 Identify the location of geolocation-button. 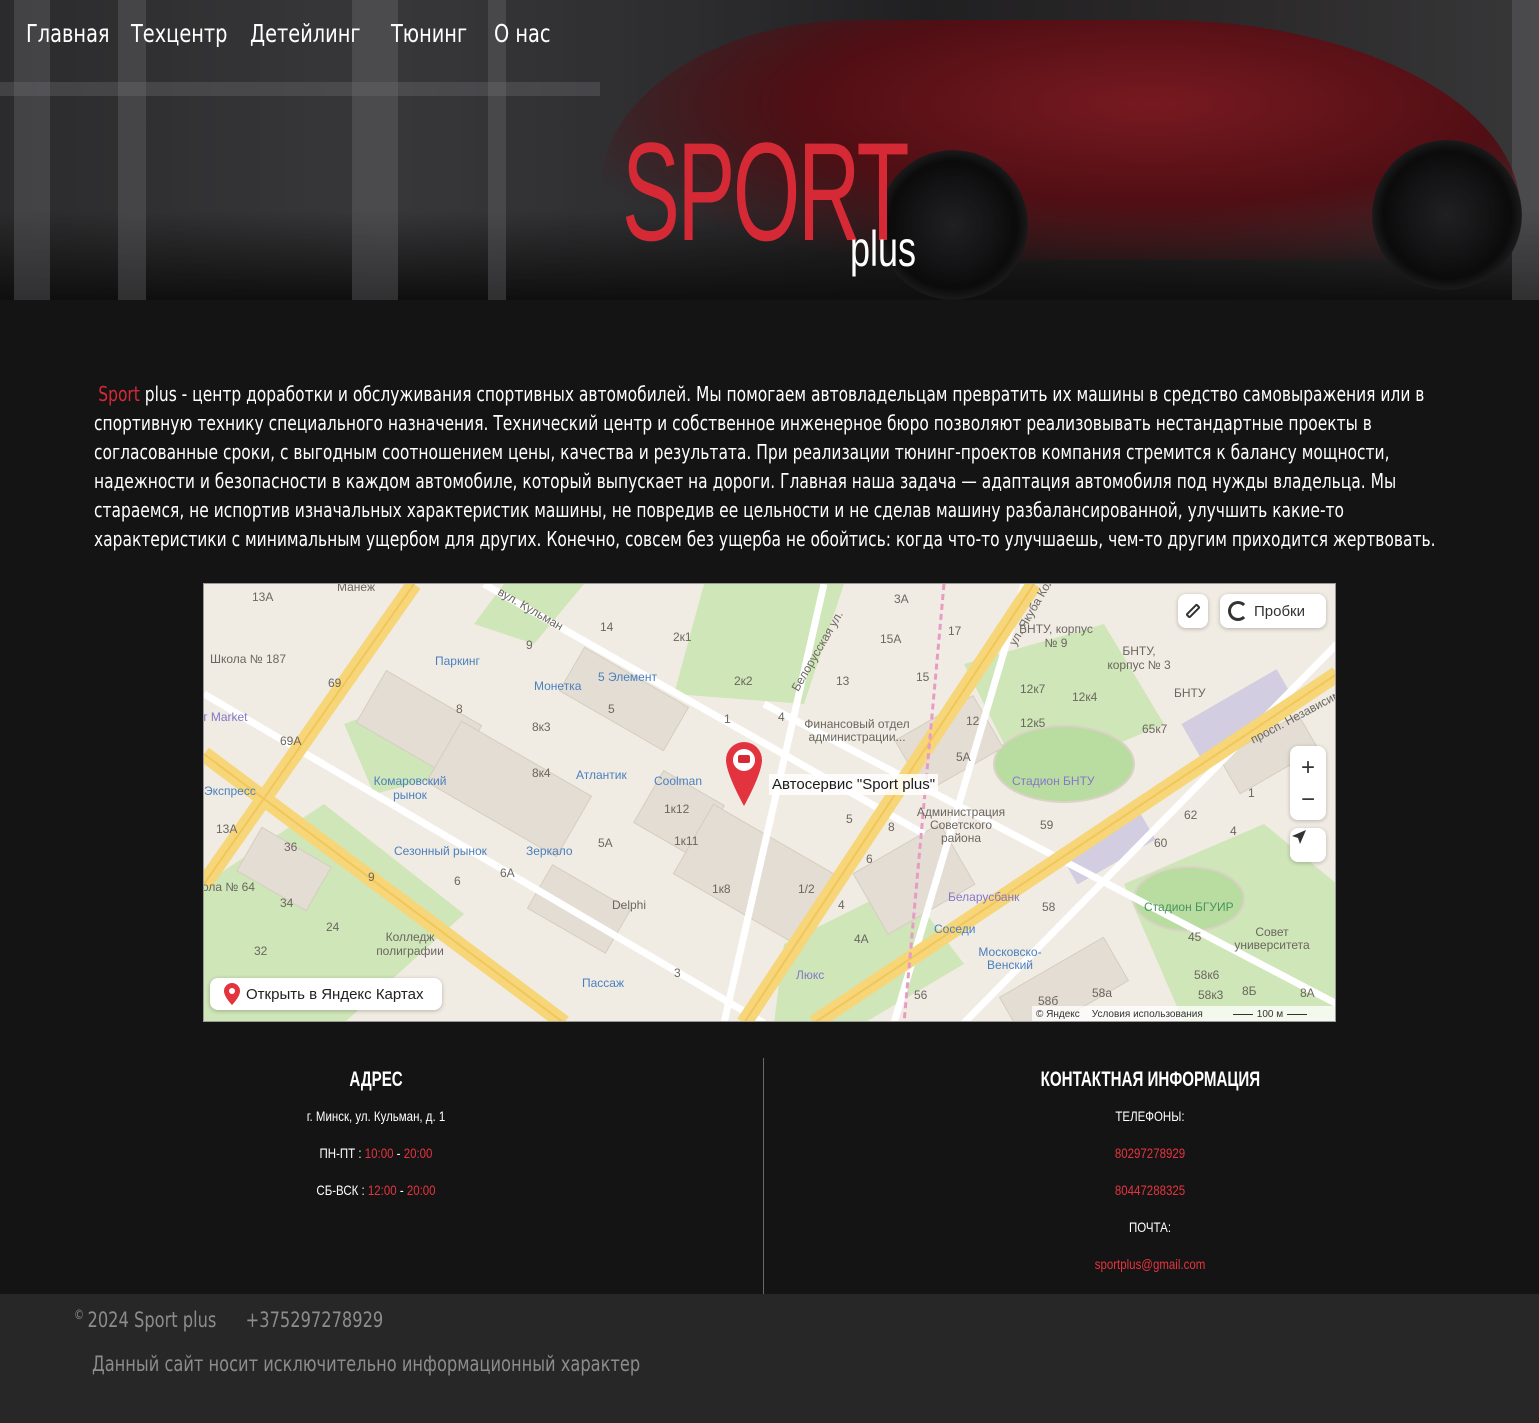
(1308, 845).